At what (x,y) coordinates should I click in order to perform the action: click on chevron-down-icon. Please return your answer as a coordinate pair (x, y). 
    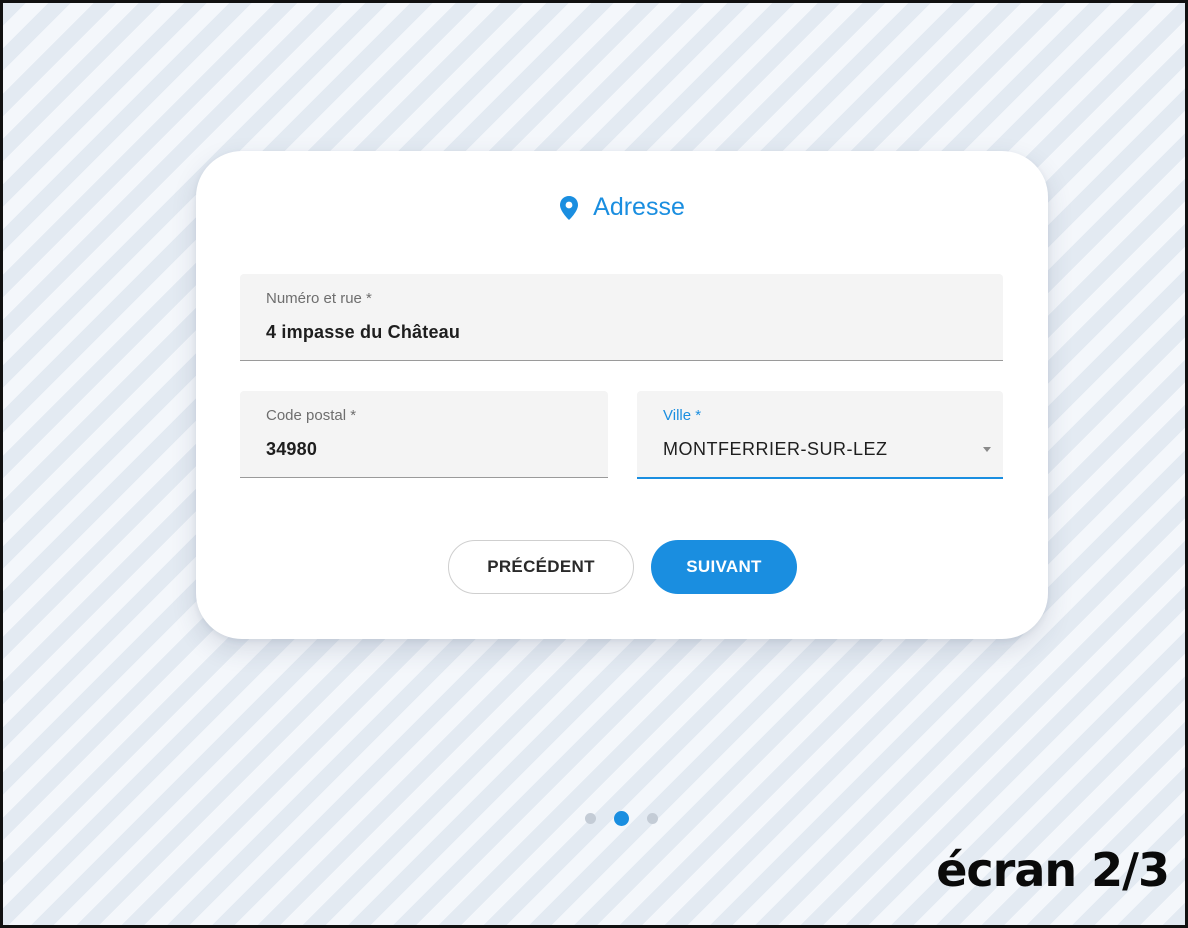
    Looking at the image, I should click on (987, 449).